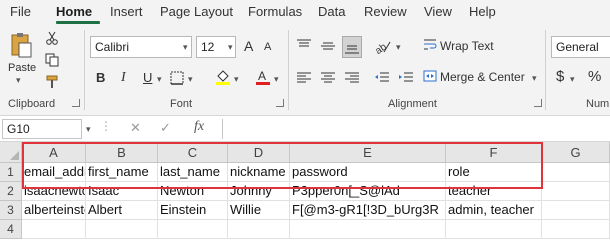 Image resolution: width=610 pixels, height=245 pixels. Describe the element at coordinates (368, 191) in the screenshot. I see `cell-e2: P3pper0n[_S@lAd` at that location.